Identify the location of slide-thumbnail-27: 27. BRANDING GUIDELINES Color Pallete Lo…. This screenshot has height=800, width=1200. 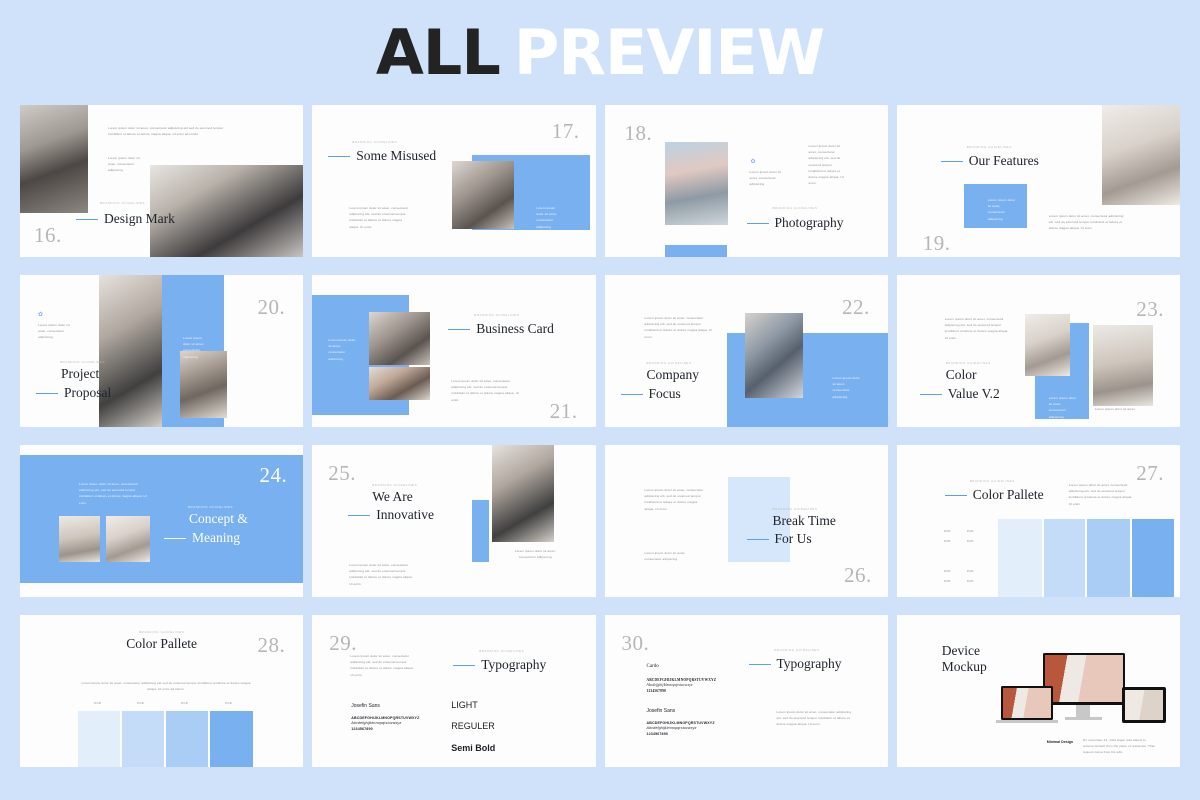
(1038, 521).